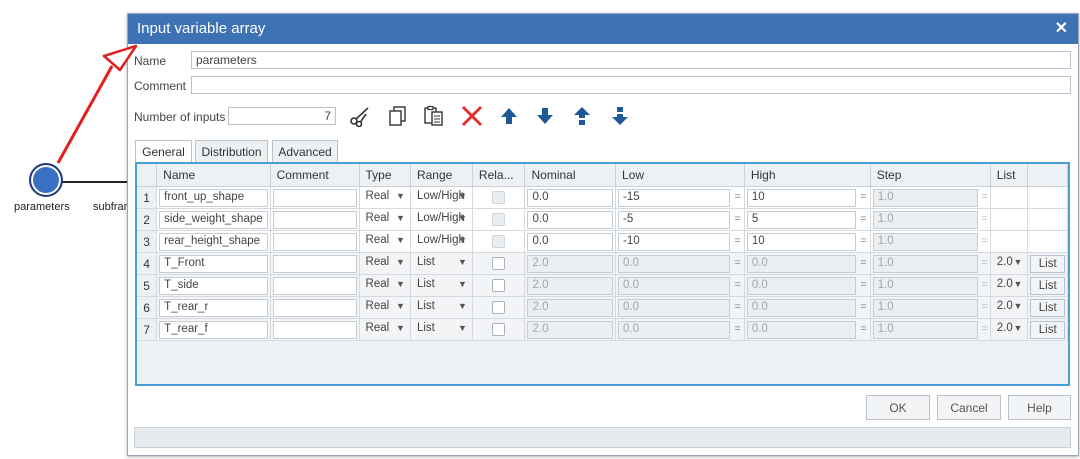  What do you see at coordinates (674, 219) in the screenshot?
I see `low-input: -5` at bounding box center [674, 219].